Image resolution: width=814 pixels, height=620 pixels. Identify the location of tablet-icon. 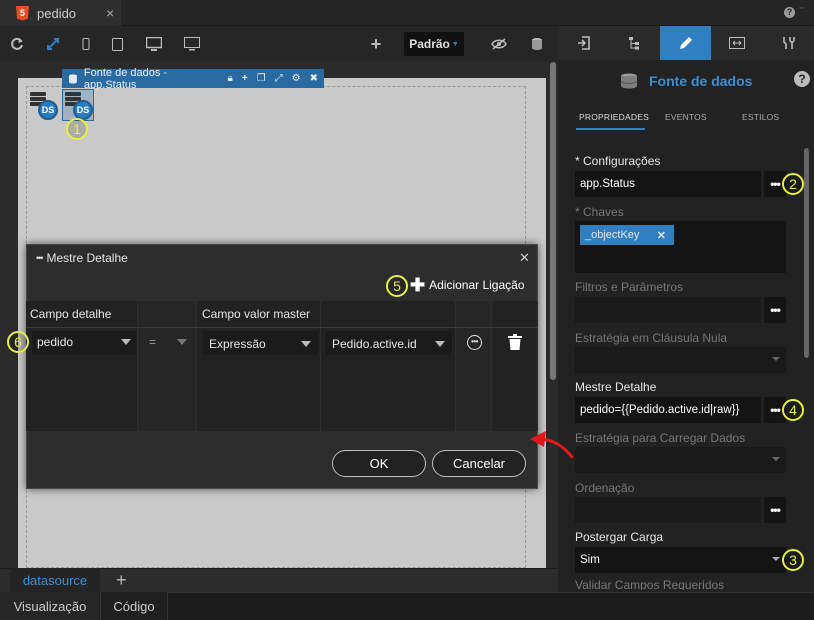
(117, 44).